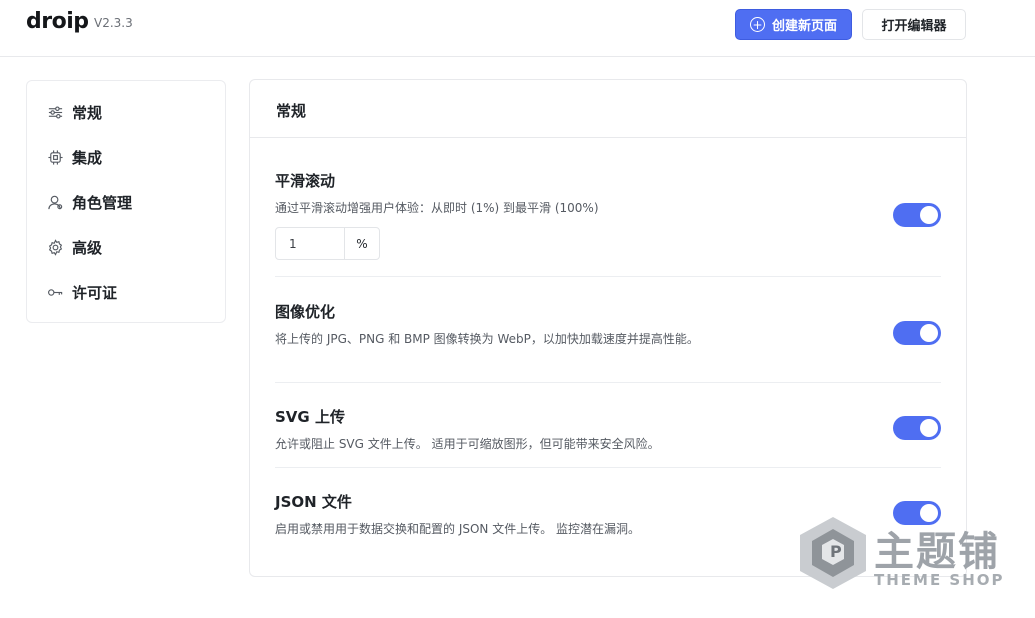 The image size is (1035, 618). I want to click on setting-description: 允许或阻止 SVG 文件上传。 适用于可缩放图形，但可能带来安全风险。, so click(467, 444).